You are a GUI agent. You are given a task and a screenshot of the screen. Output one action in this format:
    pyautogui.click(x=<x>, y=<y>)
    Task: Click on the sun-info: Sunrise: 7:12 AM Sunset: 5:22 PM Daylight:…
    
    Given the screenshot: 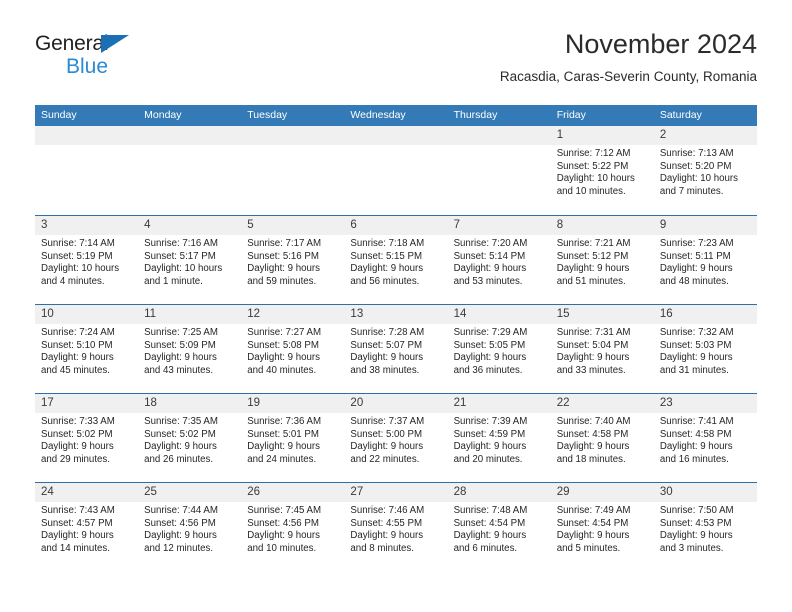 What is the action you would take?
    pyautogui.click(x=602, y=171)
    